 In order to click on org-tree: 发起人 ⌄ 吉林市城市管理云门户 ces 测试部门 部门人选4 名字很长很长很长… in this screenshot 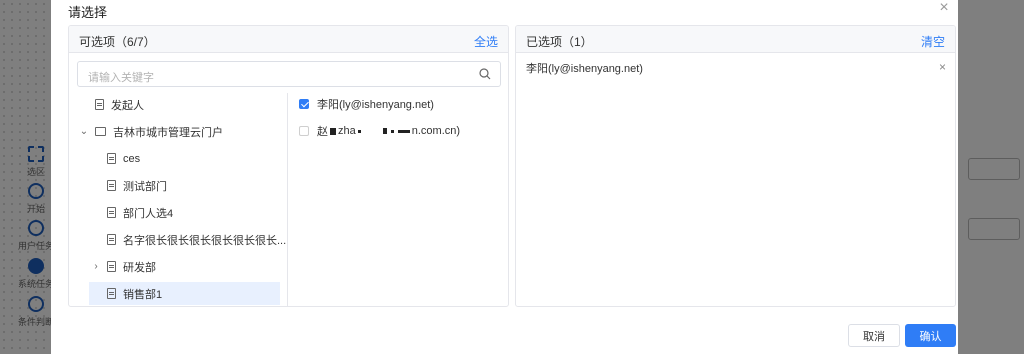, I will do `click(178, 199)`.